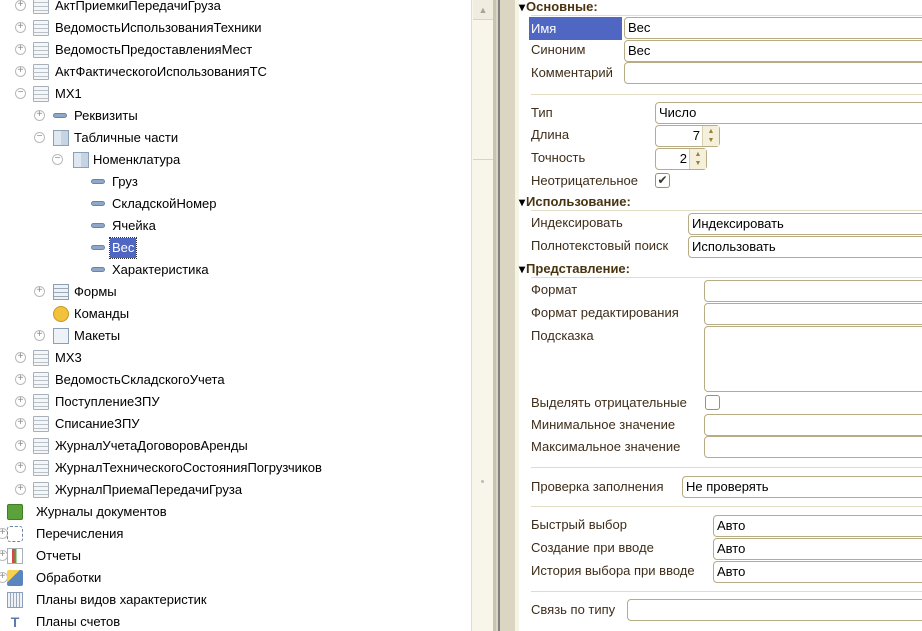 This screenshot has width=922, height=631. I want to click on tree-item: + Отчеты, so click(235, 556).